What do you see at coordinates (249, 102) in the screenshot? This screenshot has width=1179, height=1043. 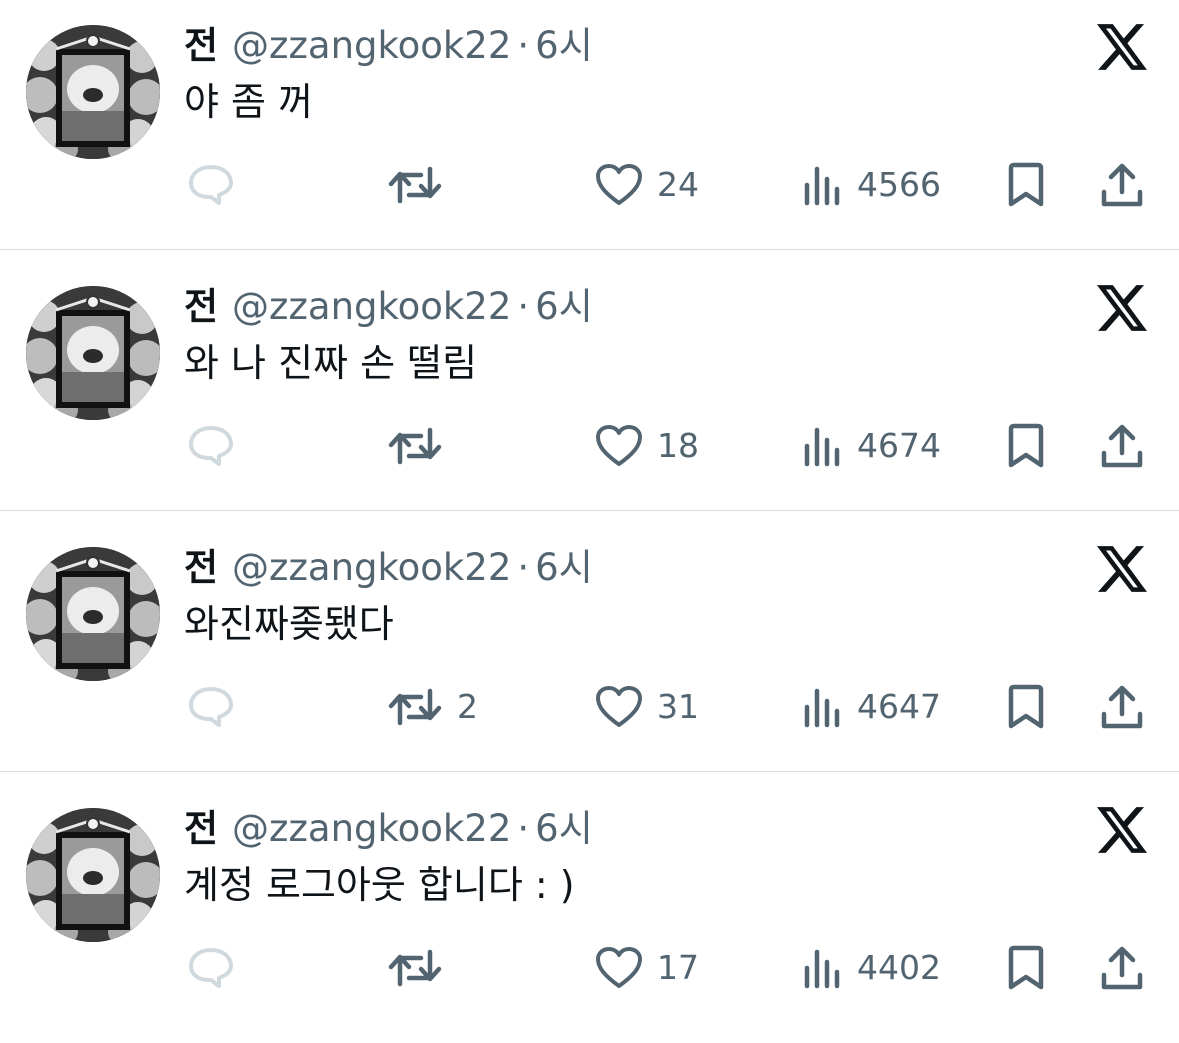 I see `tweet-text: 야 좀 꺼` at bounding box center [249, 102].